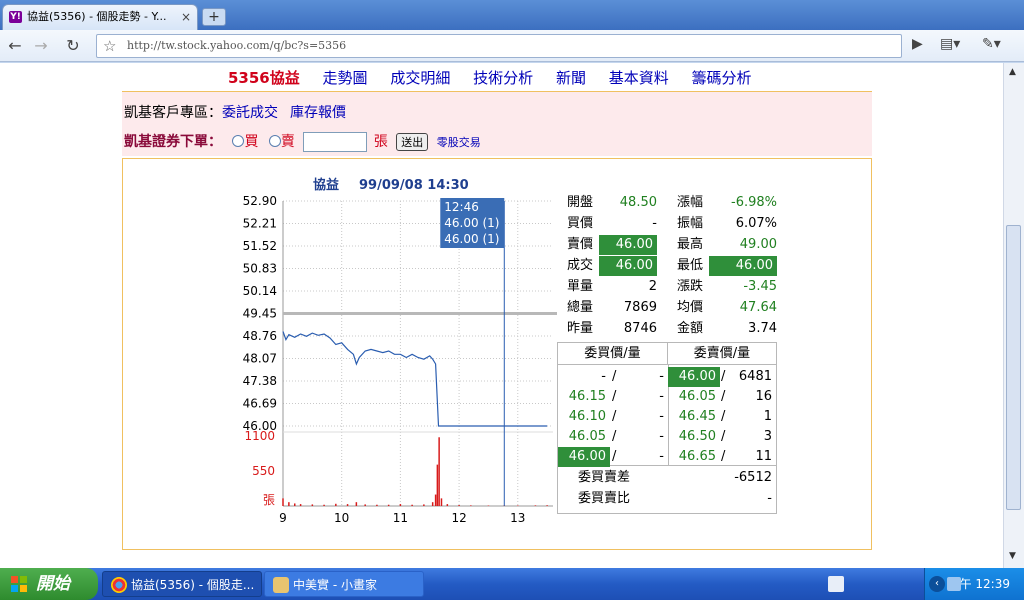  I want to click on x-tick-label: 9, so click(283, 518).